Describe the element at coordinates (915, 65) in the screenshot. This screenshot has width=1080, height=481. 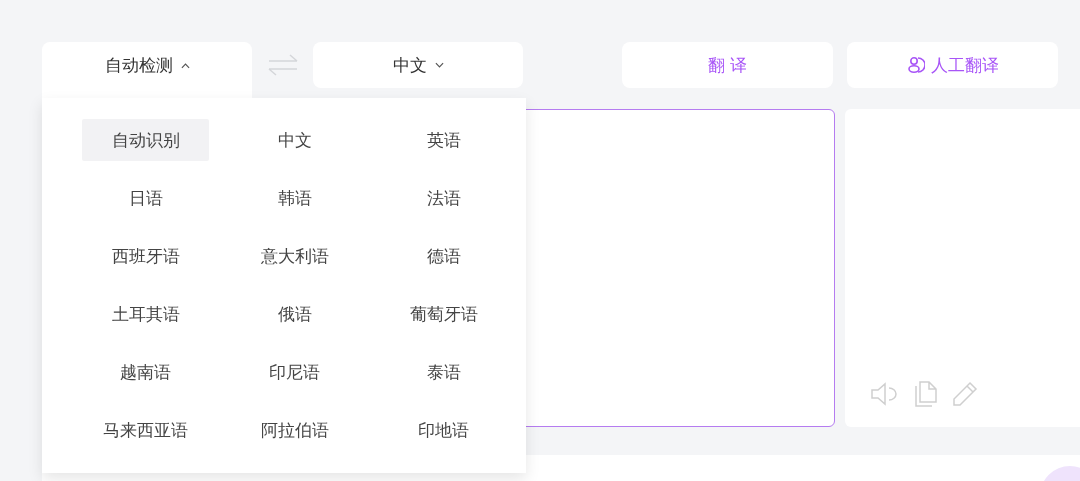
I see `person-icon` at that location.